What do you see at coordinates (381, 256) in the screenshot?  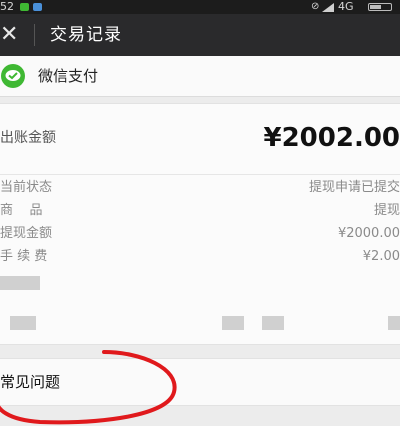 I see `detail-value: ¥2.00` at bounding box center [381, 256].